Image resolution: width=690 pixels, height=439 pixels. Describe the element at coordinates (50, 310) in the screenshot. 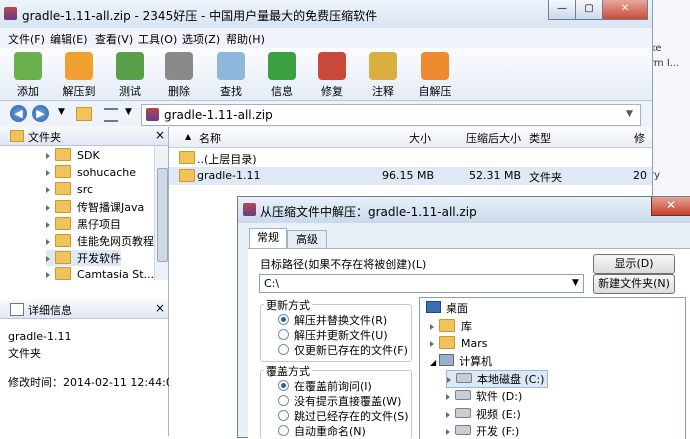

I see `details-pane-title: 详细信息` at that location.